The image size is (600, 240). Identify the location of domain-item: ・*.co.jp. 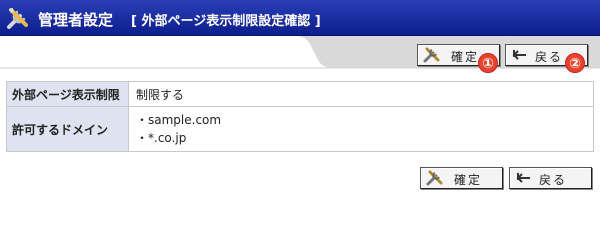
(161, 138).